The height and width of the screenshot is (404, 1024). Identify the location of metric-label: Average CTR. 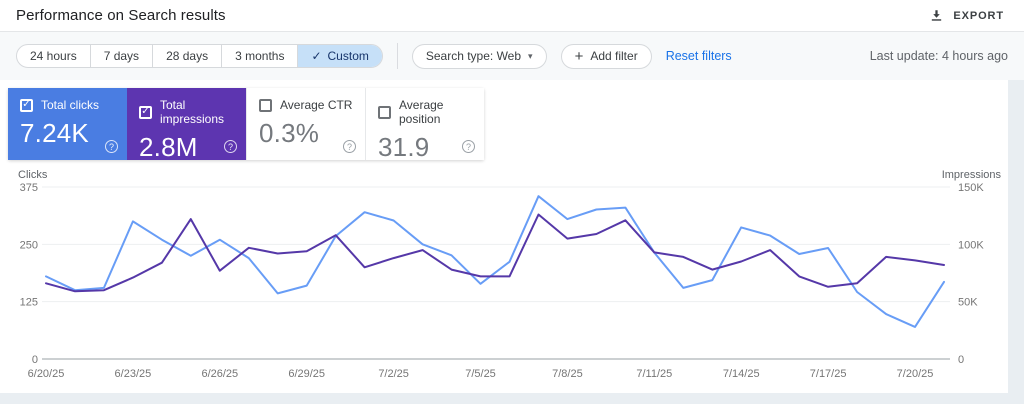
(316, 105).